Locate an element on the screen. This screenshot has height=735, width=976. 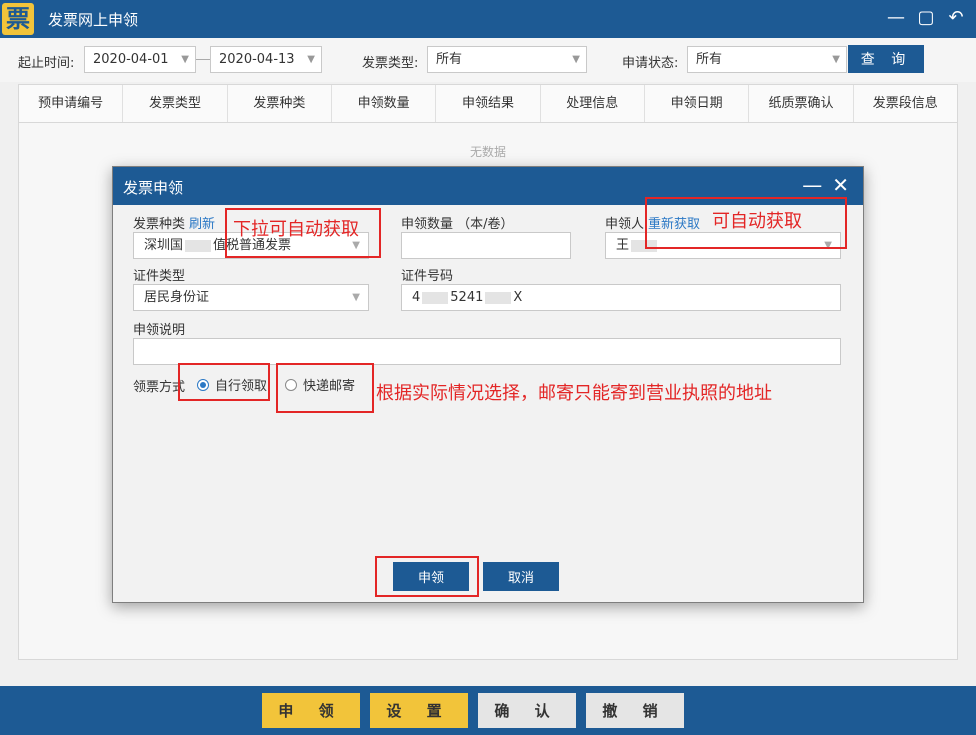
column-header: 申领结果 is located at coordinates (488, 103).